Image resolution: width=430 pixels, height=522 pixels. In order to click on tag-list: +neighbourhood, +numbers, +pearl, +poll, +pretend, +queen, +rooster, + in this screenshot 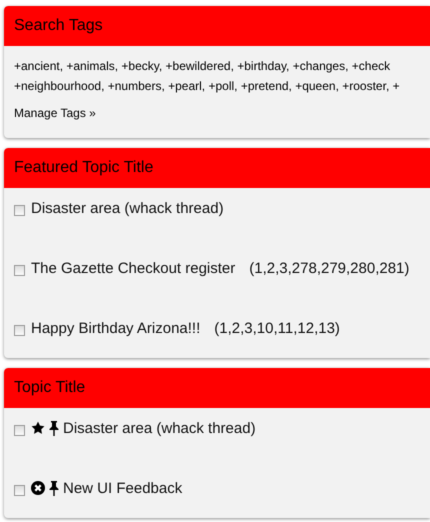, I will do `click(207, 86)`.